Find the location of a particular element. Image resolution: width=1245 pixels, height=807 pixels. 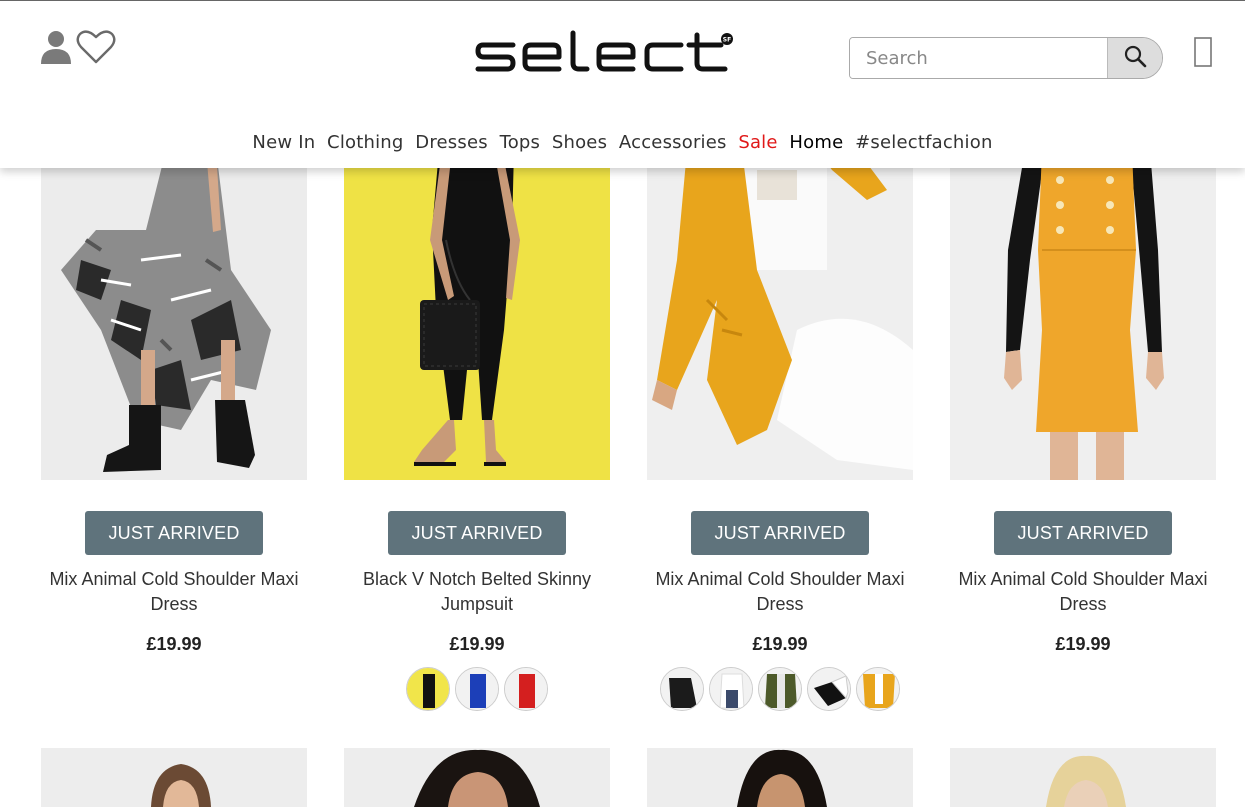

swatch-khaki is located at coordinates (780, 689).